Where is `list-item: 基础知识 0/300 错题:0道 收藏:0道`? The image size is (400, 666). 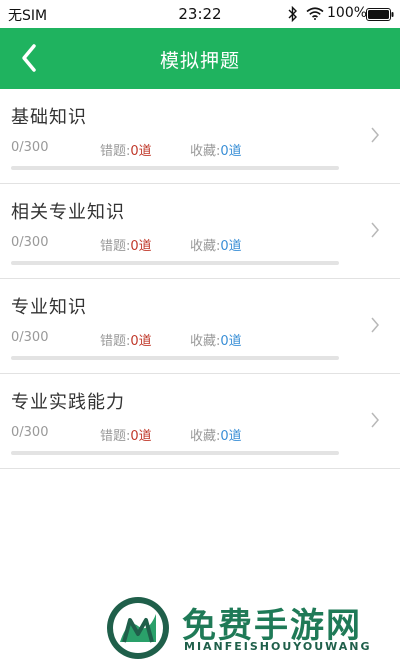
list-item: 基础知识 0/300 错题:0道 收藏:0道 is located at coordinates (200, 136).